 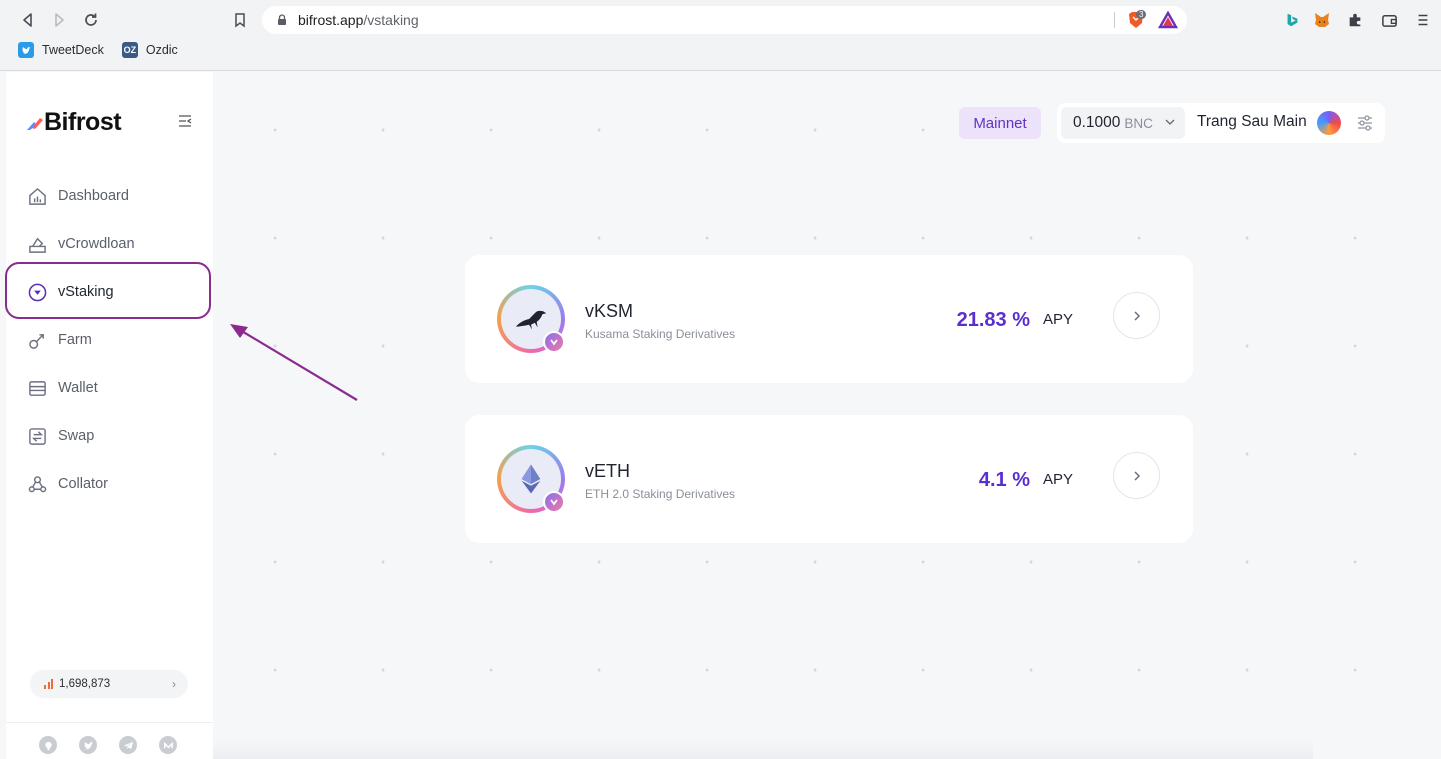 I want to click on medium-icon, so click(x=168, y=745).